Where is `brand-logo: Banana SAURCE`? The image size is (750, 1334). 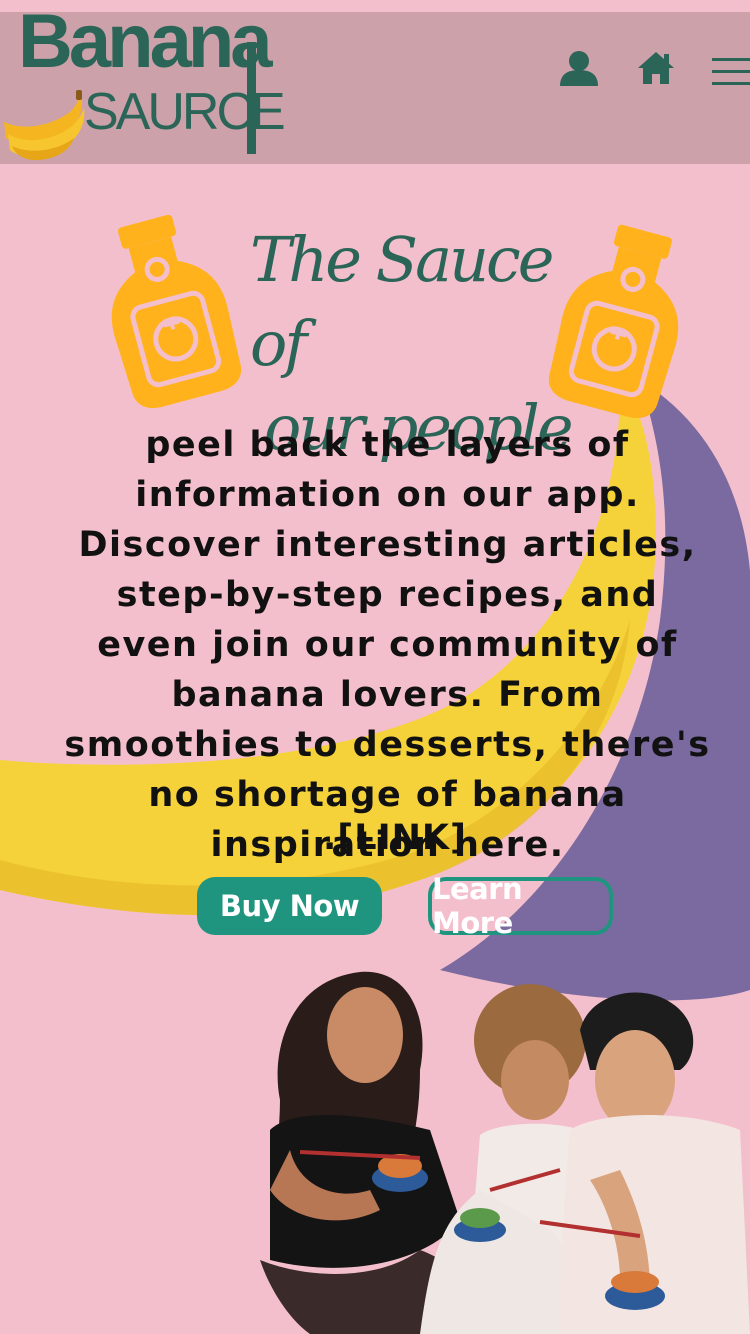 brand-logo: Banana SAURCE is located at coordinates (143, 84).